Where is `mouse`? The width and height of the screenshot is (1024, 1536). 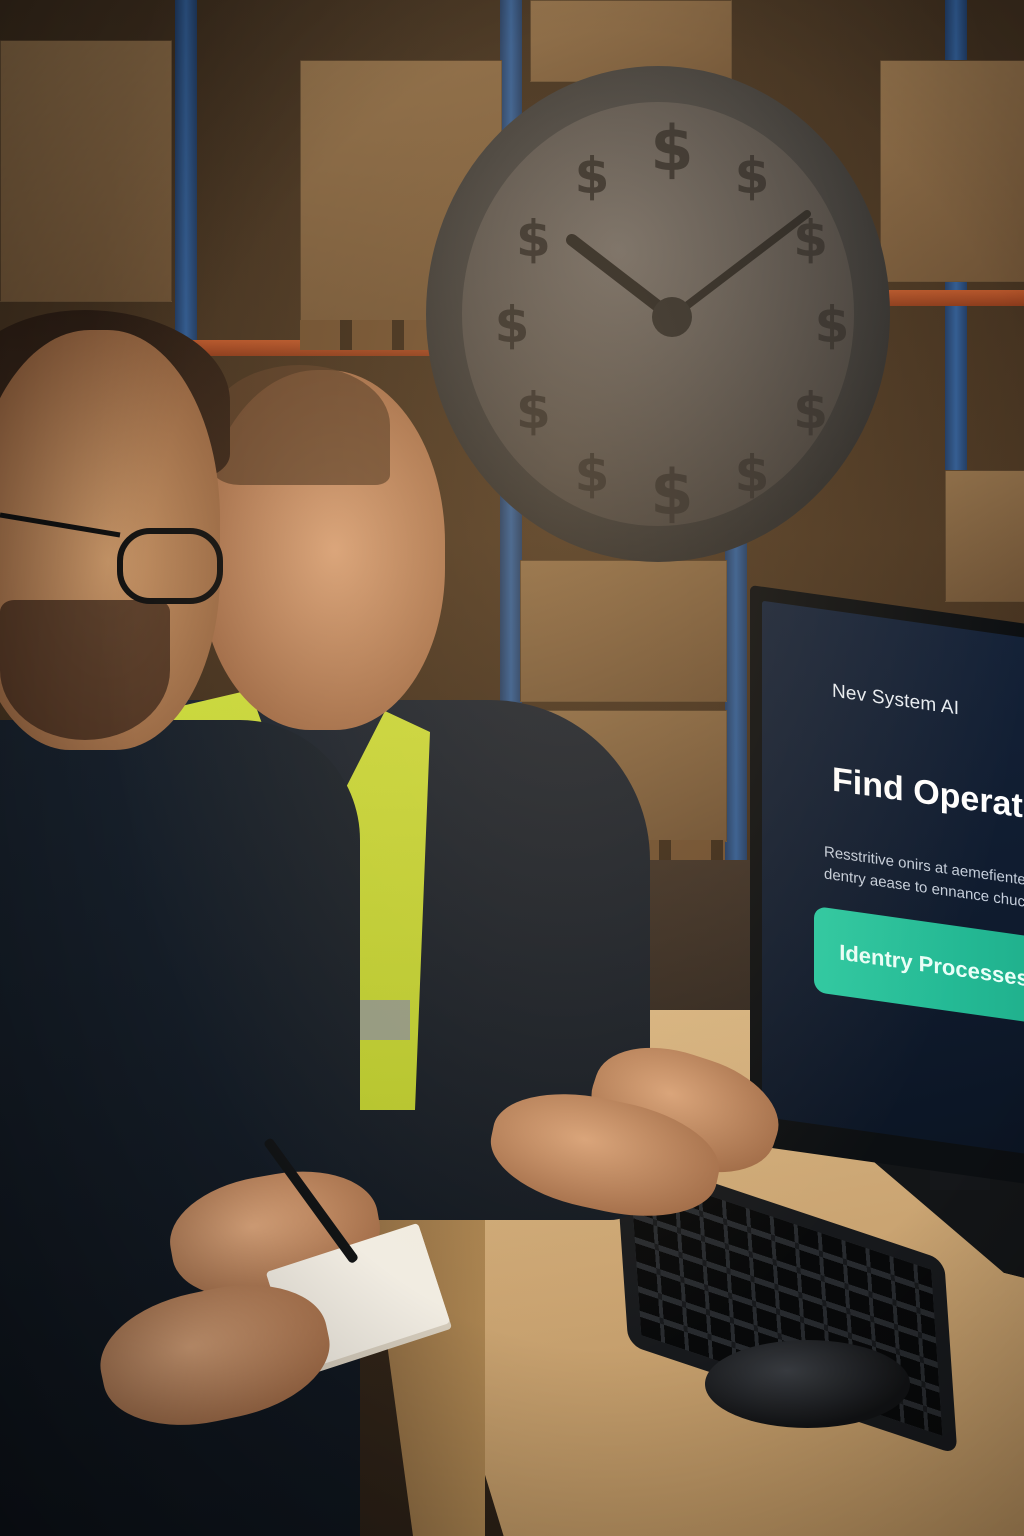 mouse is located at coordinates (807, 1384).